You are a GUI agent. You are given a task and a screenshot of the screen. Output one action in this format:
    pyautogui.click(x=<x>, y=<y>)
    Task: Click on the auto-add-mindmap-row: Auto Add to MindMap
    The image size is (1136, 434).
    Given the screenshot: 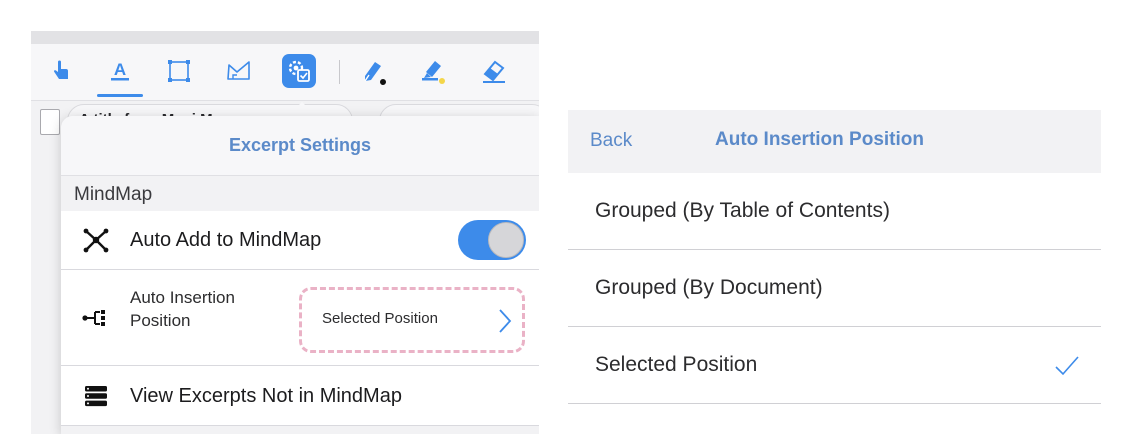 What is the action you would take?
    pyautogui.click(x=300, y=240)
    